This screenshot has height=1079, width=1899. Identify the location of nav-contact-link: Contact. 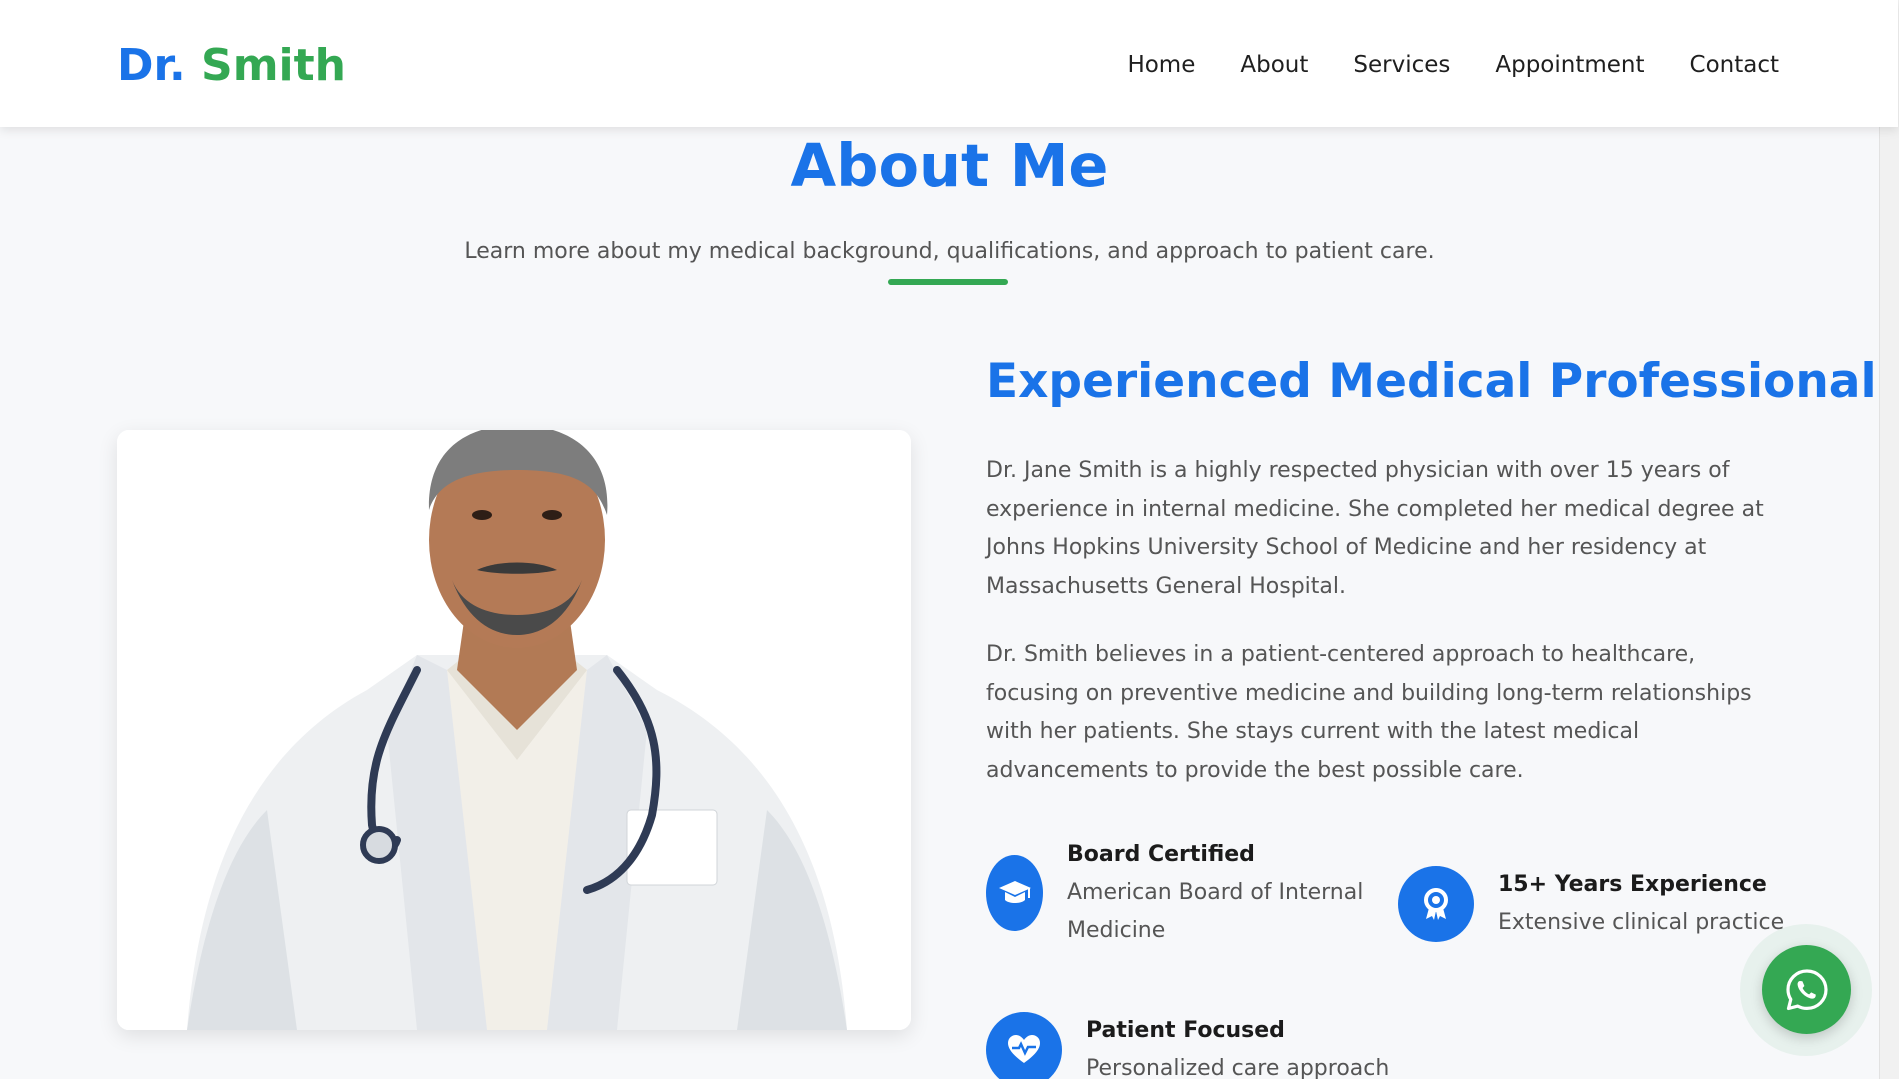
(1734, 65).